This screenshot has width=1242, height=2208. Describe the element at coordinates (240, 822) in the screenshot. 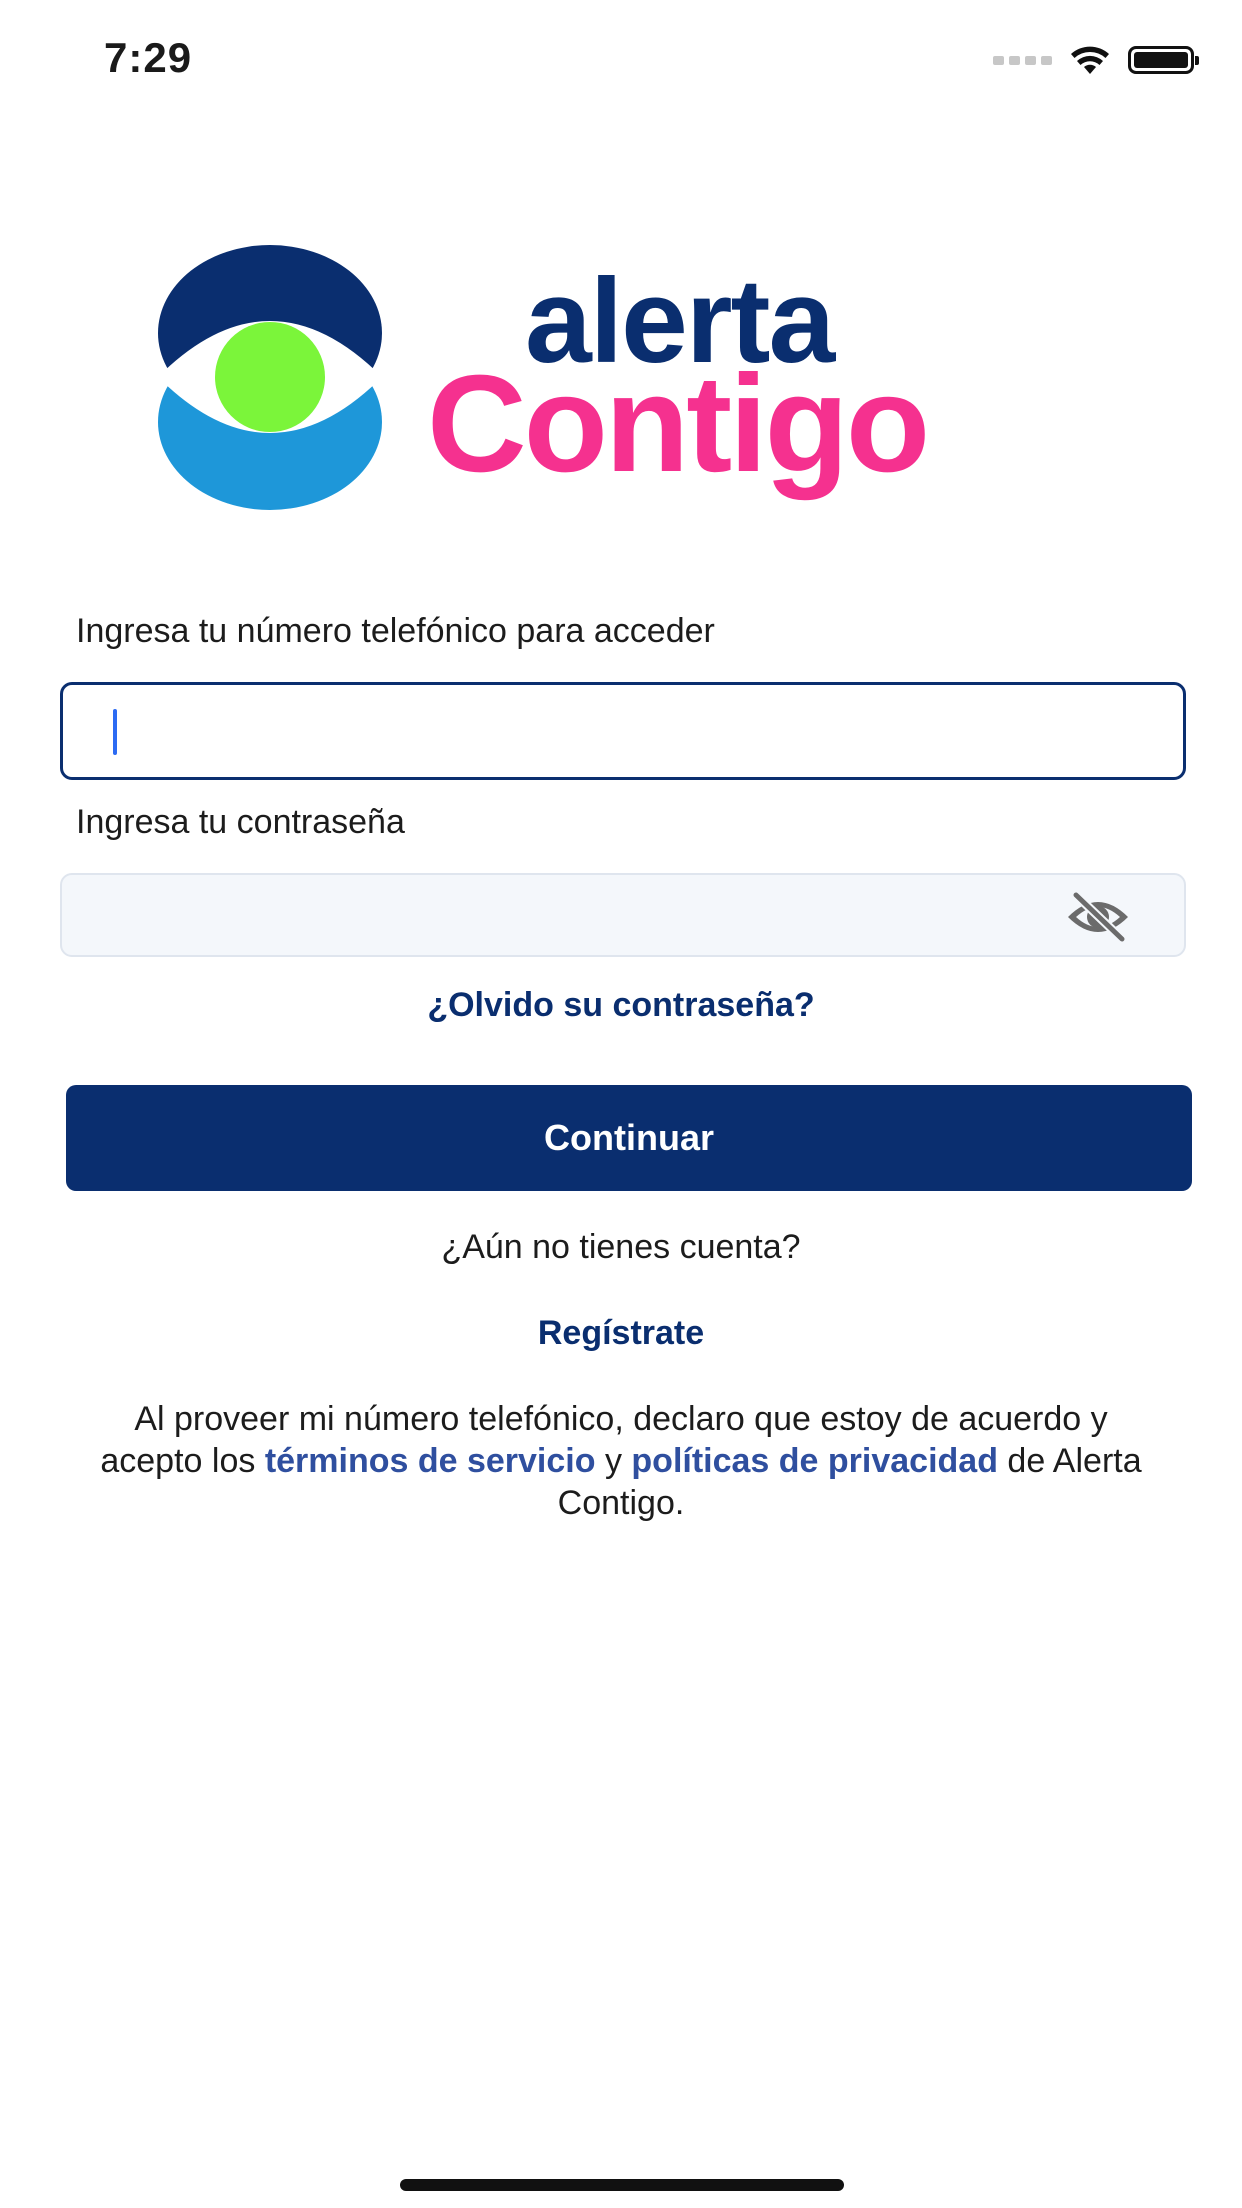

I see `password-label: Ingresa tu contraseña` at that location.